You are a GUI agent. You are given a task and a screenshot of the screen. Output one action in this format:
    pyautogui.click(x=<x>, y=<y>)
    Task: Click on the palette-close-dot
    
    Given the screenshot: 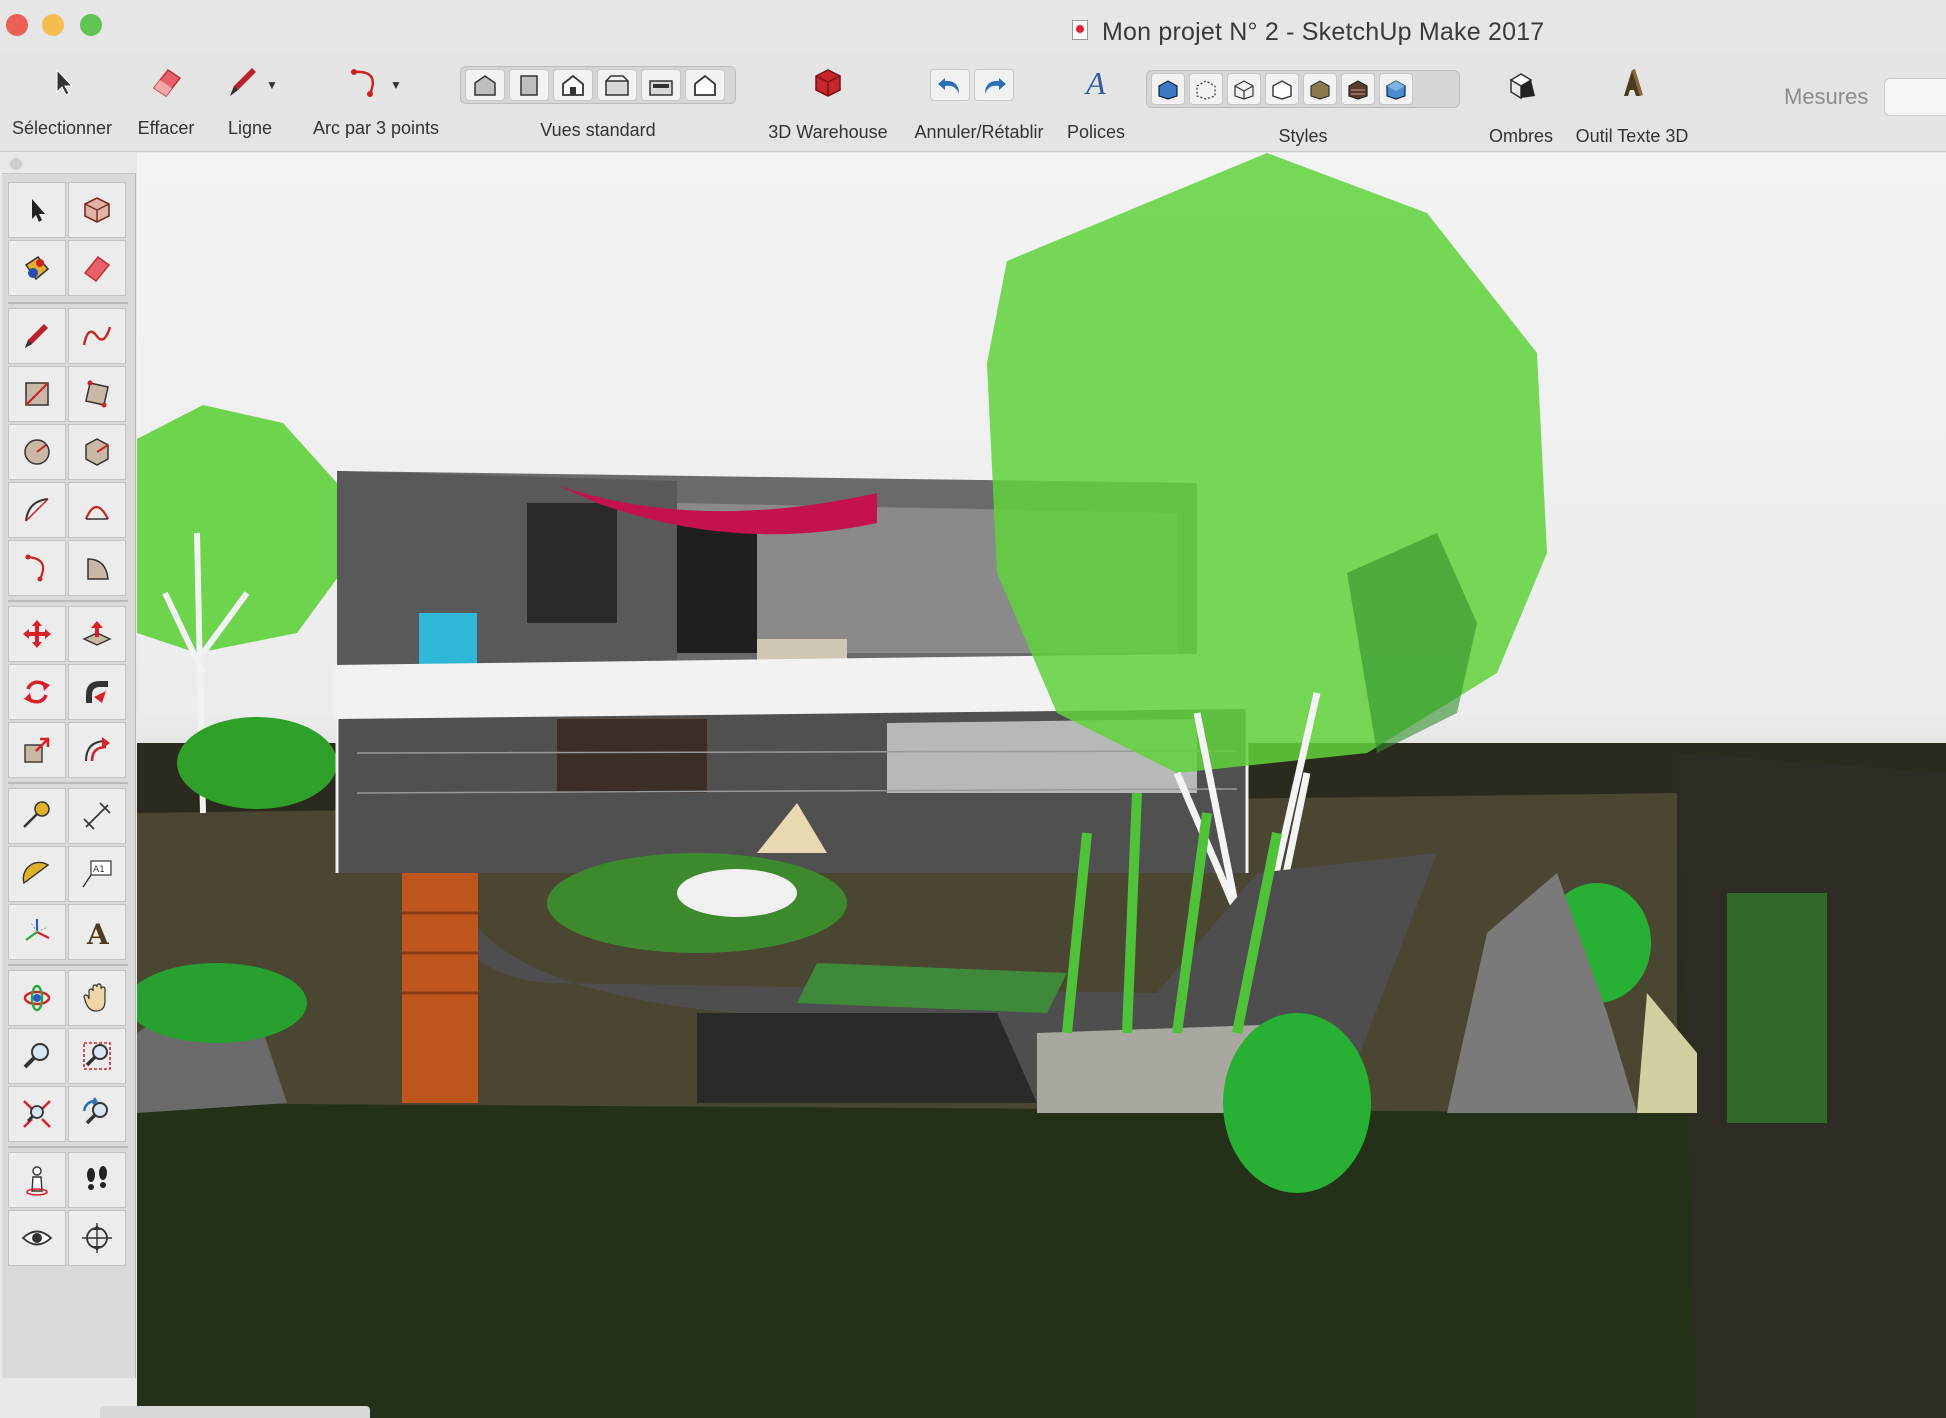 What is the action you would take?
    pyautogui.click(x=16, y=164)
    